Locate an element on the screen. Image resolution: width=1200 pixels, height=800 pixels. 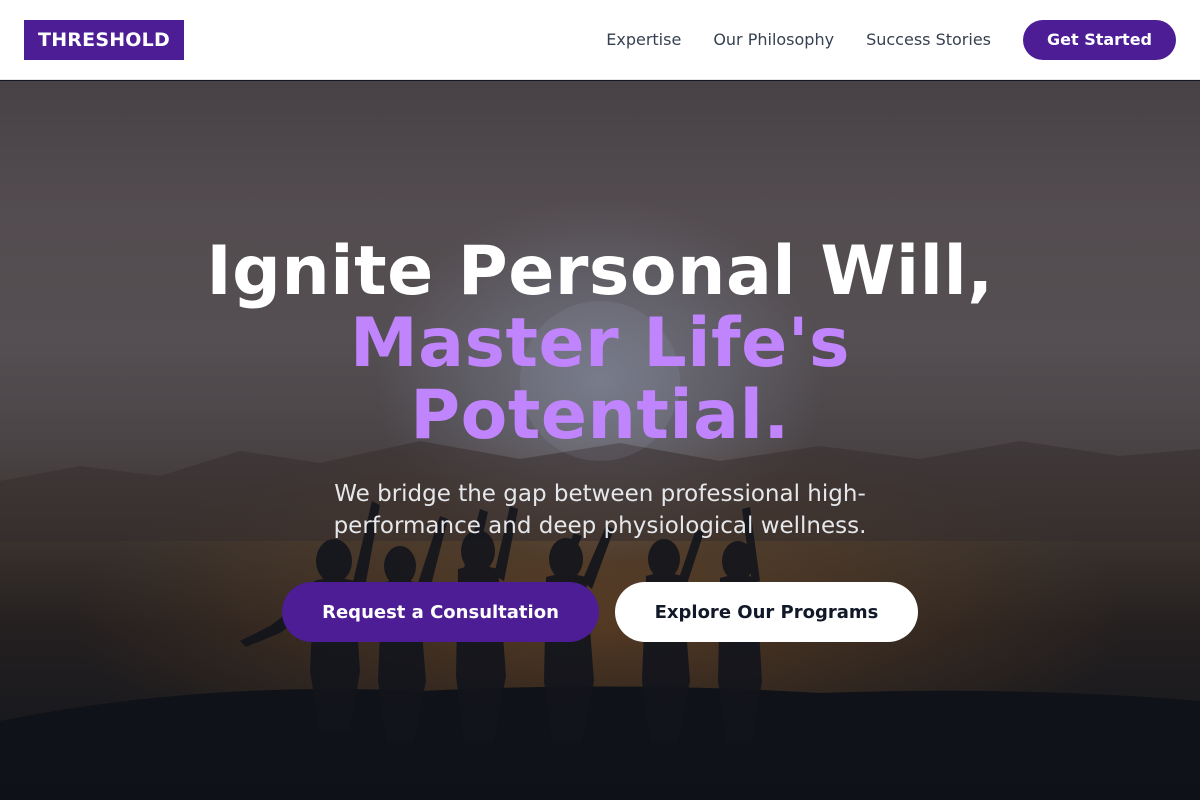
brand-logo: THRESHOLD is located at coordinates (104, 39).